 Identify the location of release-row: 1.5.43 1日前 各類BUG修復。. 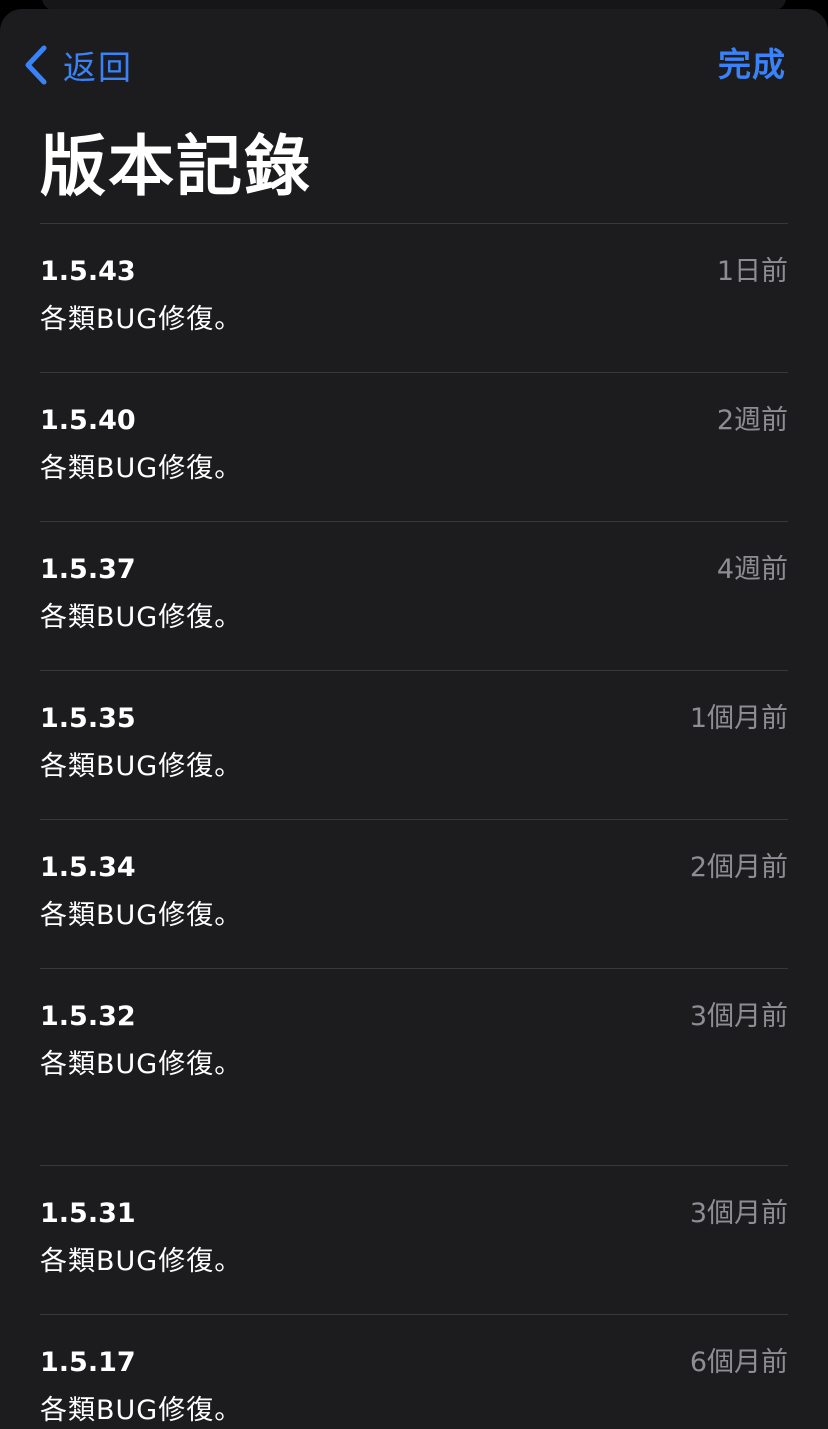
(414, 297).